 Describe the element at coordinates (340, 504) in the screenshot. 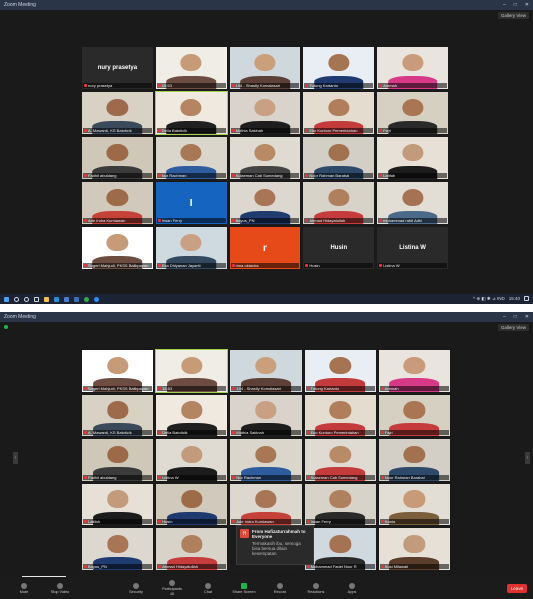

I see `participant-tile-irwan-ferry: Irwan Ferry` at that location.